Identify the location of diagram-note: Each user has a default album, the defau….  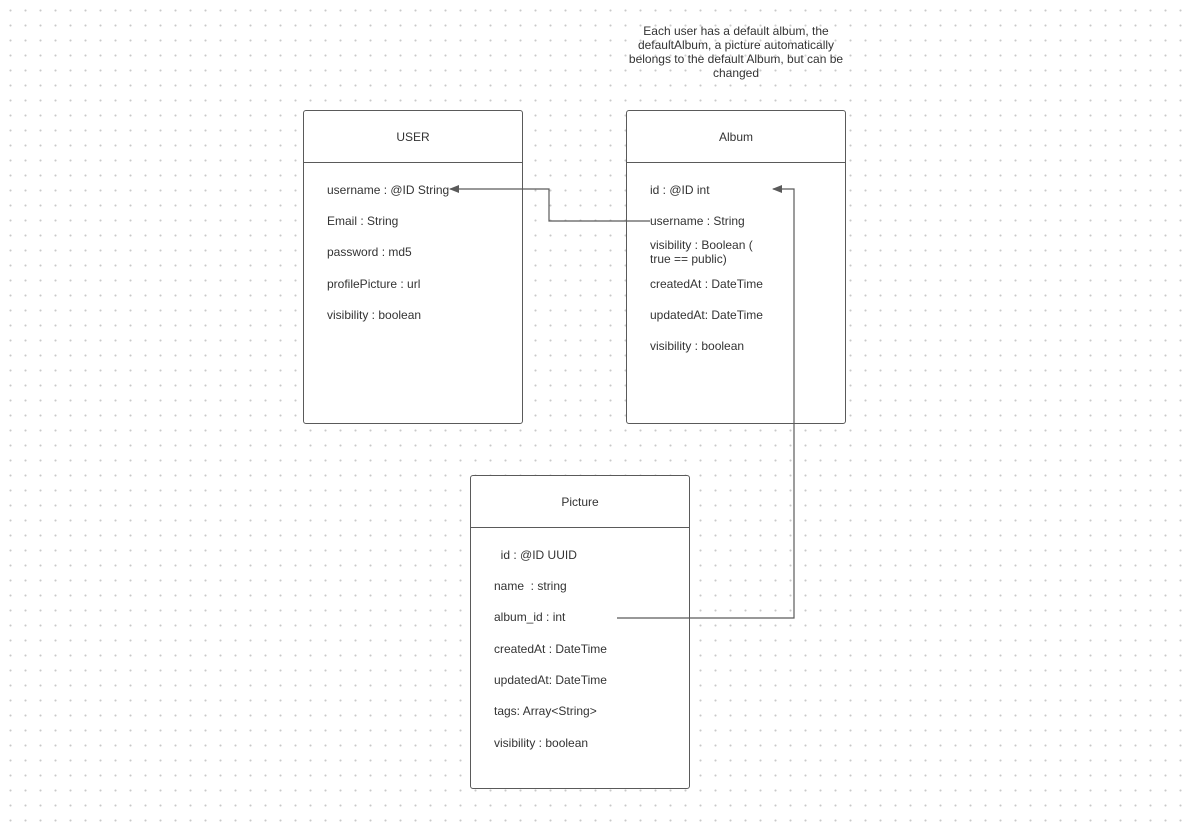
(736, 52).